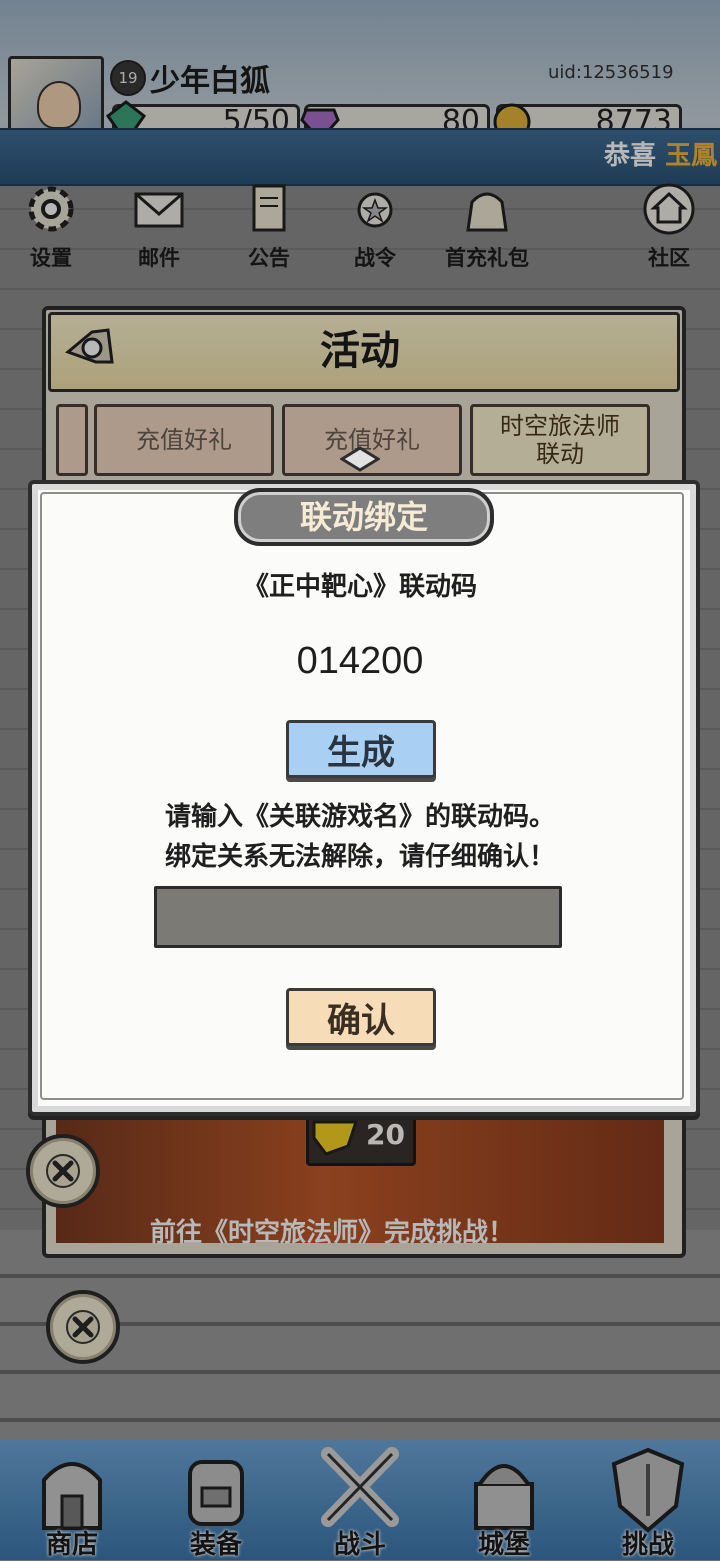 This screenshot has height=1561, width=720. I want to click on bind-dialog-title: 联动绑定, so click(363, 517).